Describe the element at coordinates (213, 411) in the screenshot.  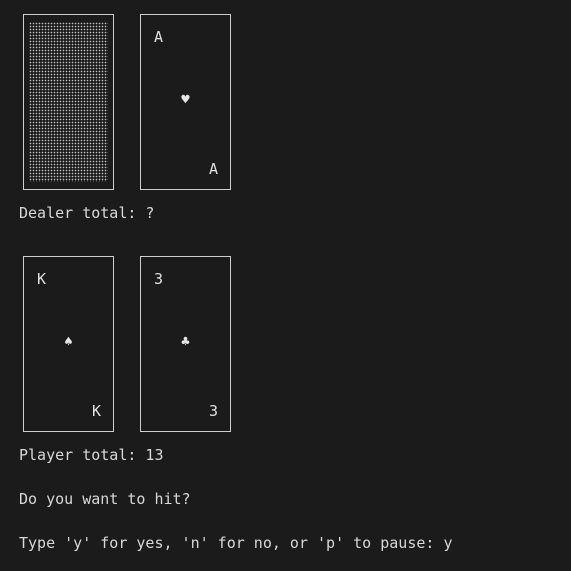
I see `card-rank-bottom: 3` at that location.